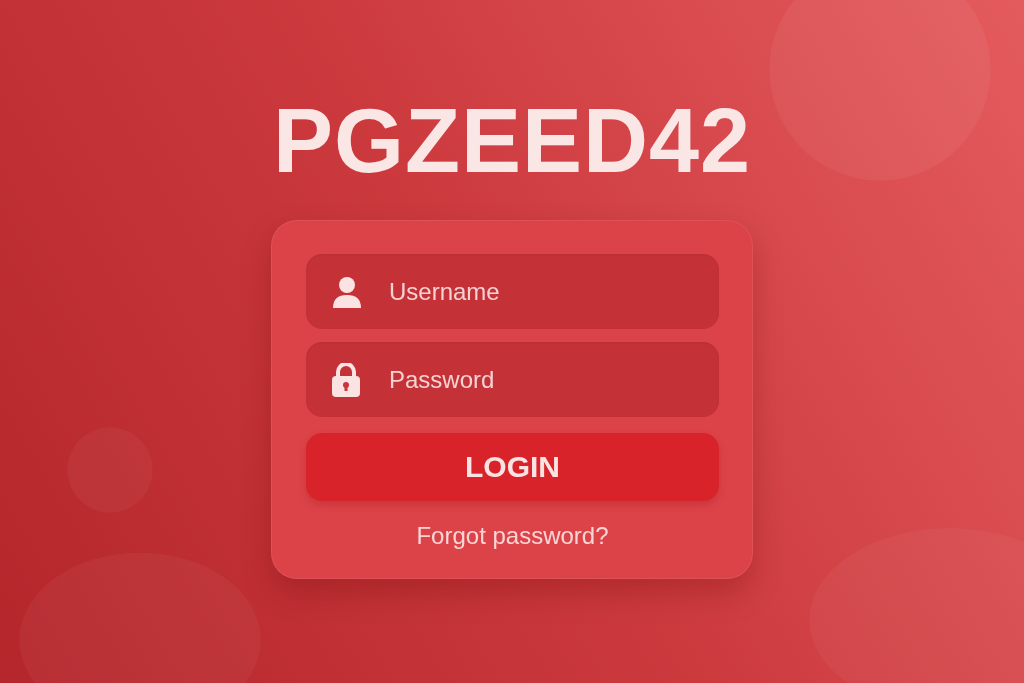 This screenshot has width=1024, height=683. Describe the element at coordinates (347, 291) in the screenshot. I see `user-icon` at that location.